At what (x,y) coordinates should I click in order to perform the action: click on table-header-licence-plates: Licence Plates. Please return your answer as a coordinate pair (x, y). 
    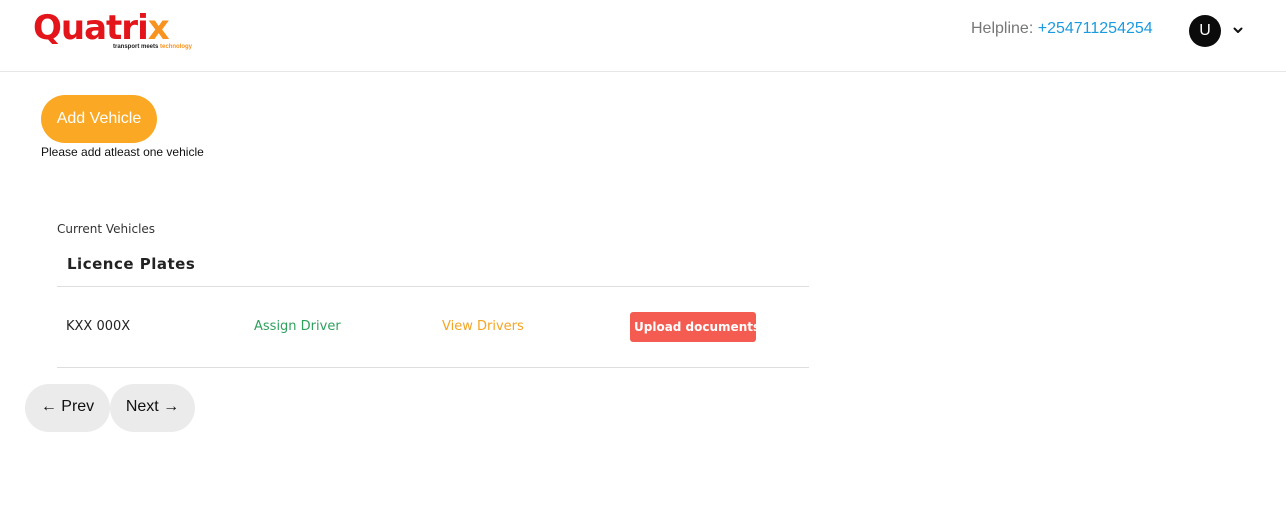
    Looking at the image, I should click on (433, 265).